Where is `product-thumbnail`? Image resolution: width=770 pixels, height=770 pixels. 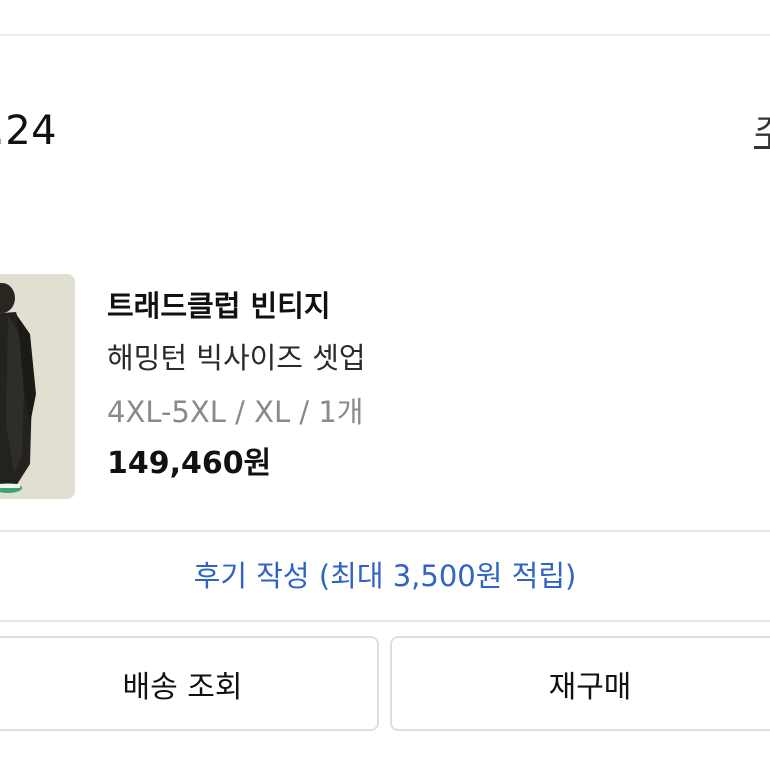 product-thumbnail is located at coordinates (37, 386).